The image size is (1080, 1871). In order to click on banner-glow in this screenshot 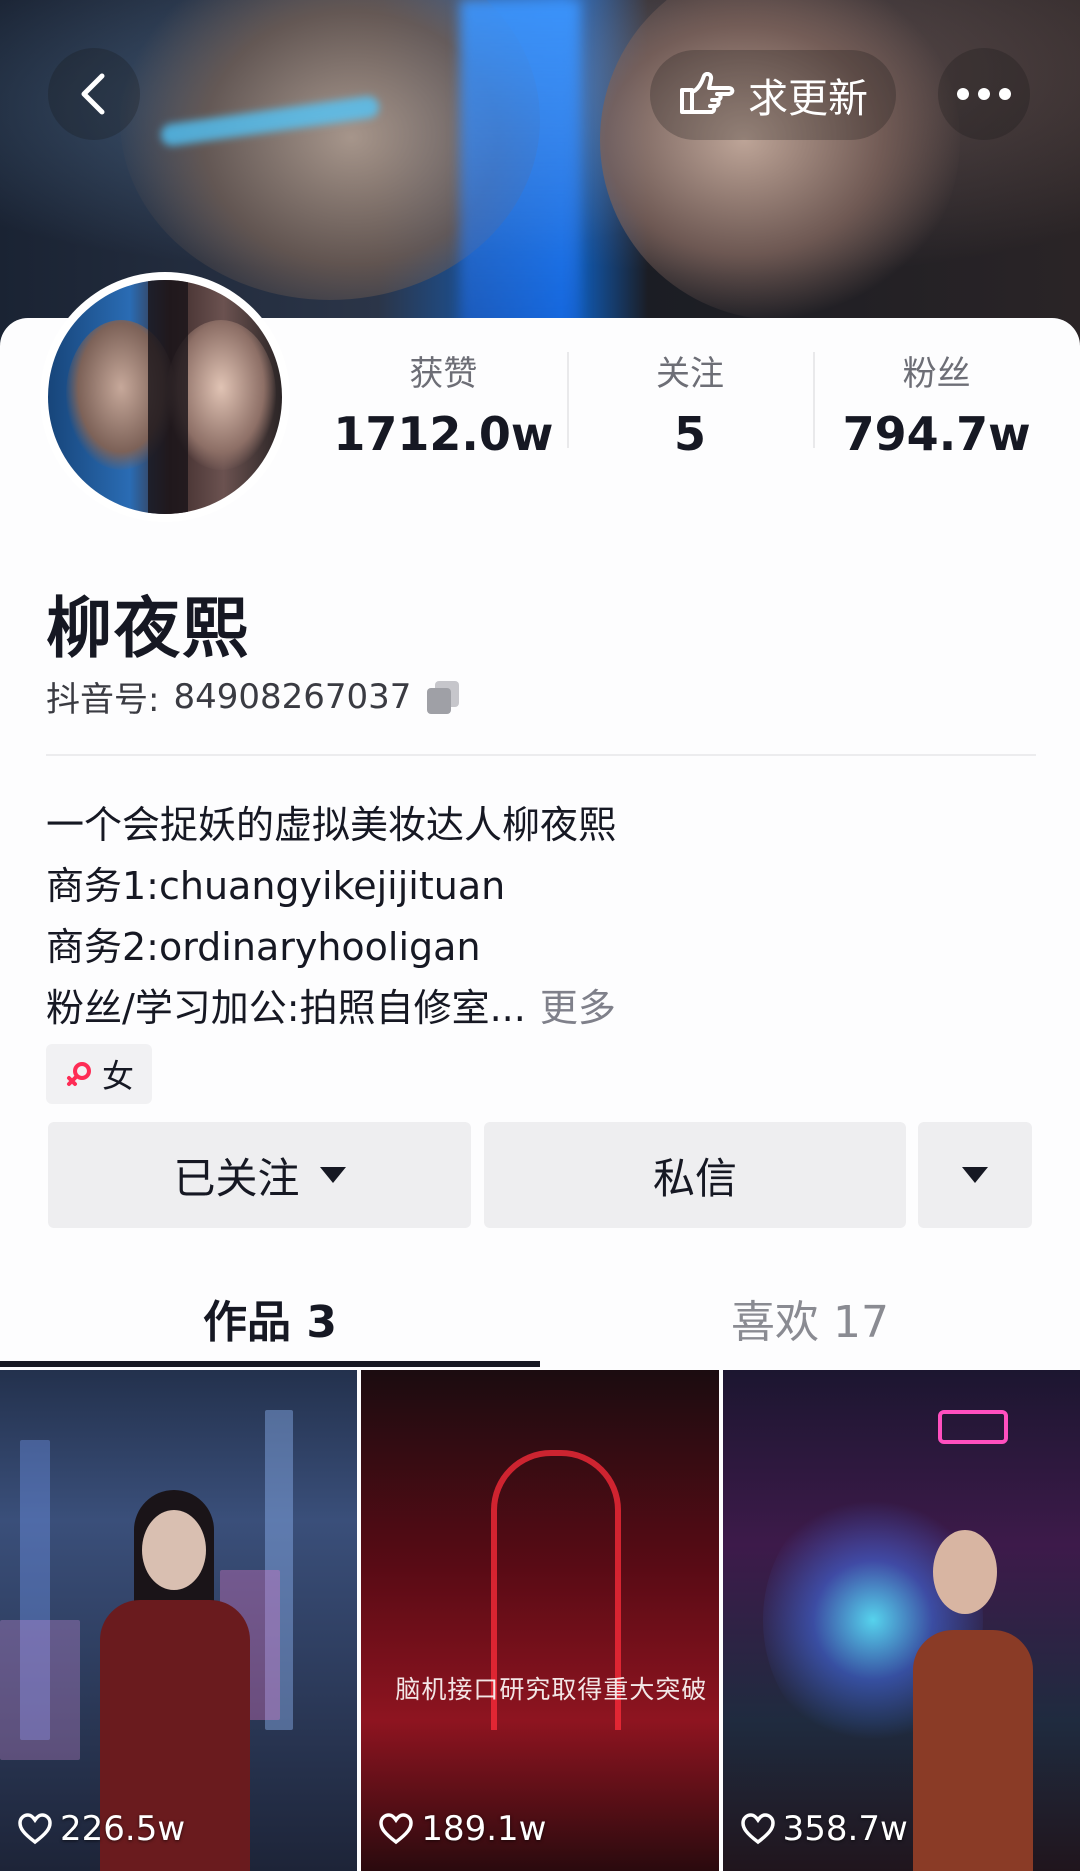, I will do `click(520, 180)`.